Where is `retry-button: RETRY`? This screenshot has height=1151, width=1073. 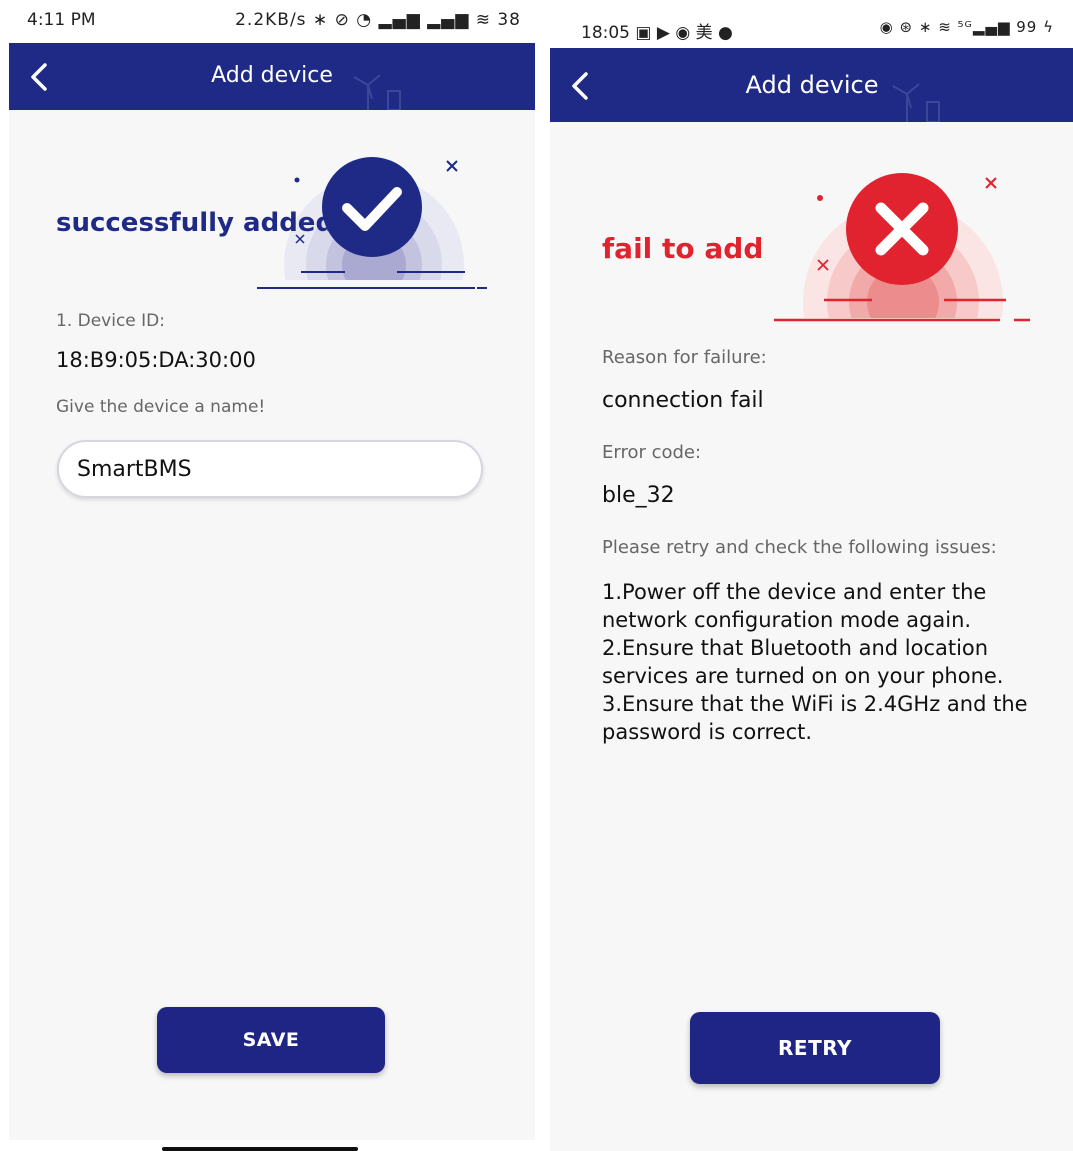 retry-button: RETRY is located at coordinates (815, 1048).